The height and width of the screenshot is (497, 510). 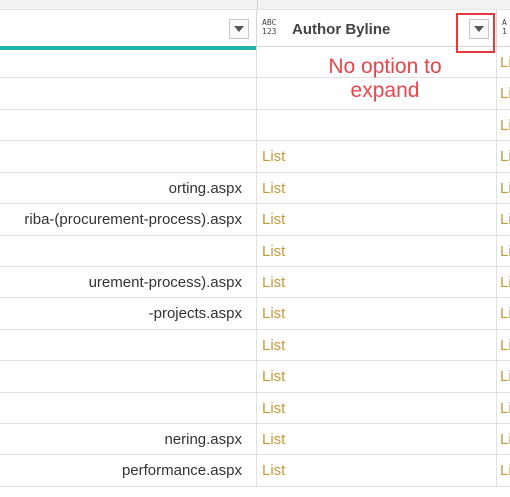 I want to click on annotation-line: expand, so click(x=385, y=90).